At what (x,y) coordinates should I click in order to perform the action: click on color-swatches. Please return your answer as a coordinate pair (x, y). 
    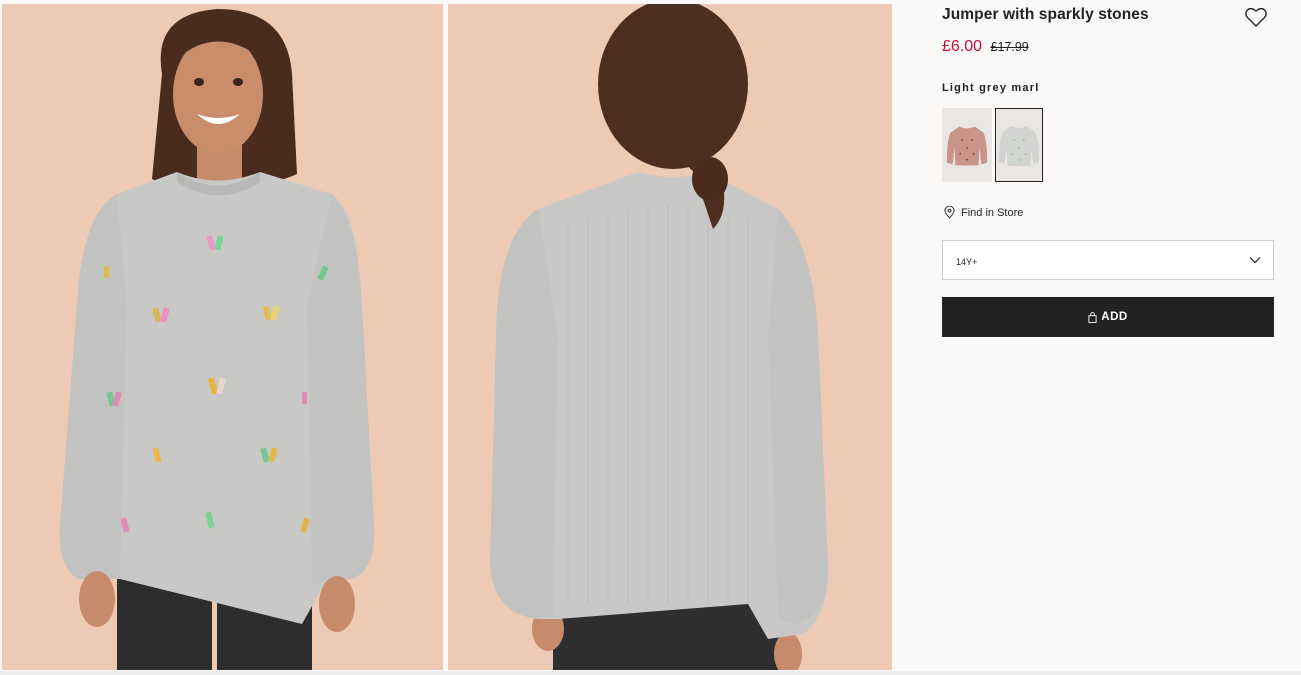
    Looking at the image, I should click on (992, 145).